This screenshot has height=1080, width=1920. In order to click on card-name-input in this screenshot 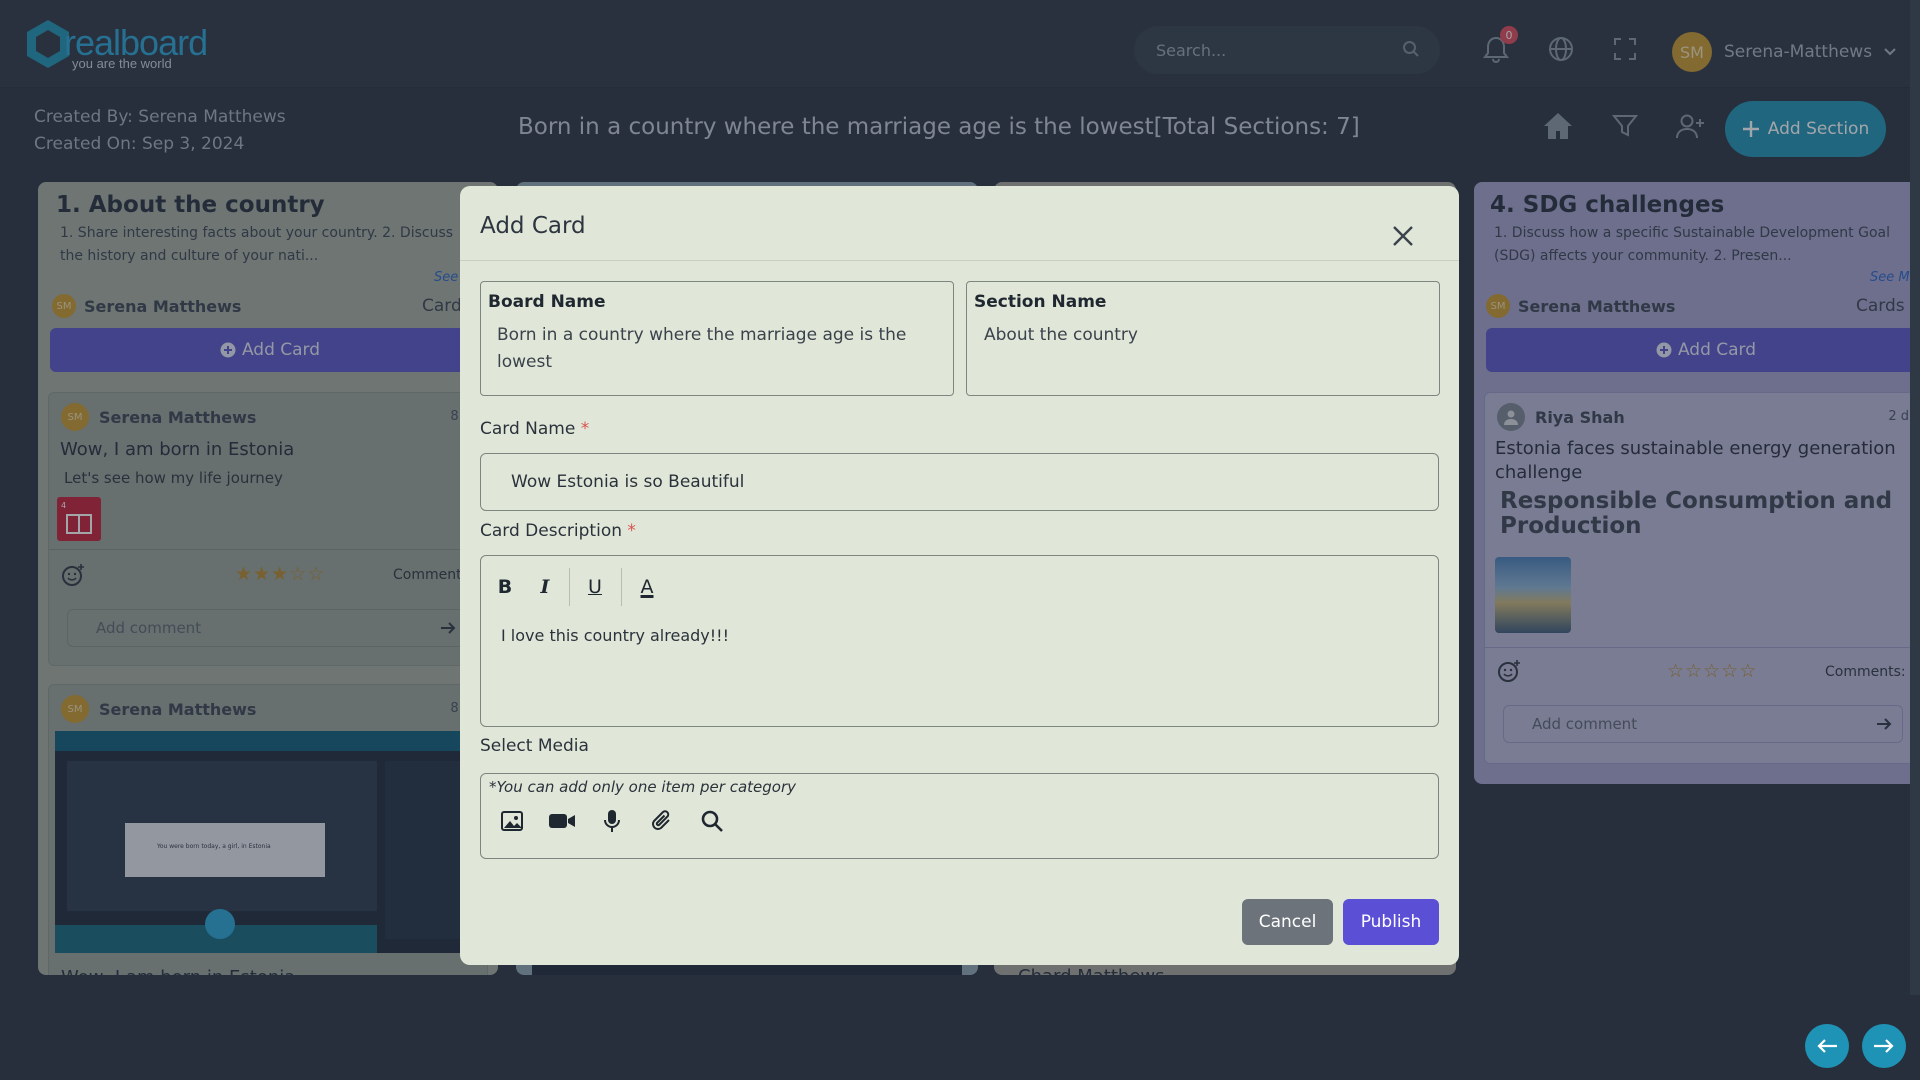, I will do `click(959, 482)`.